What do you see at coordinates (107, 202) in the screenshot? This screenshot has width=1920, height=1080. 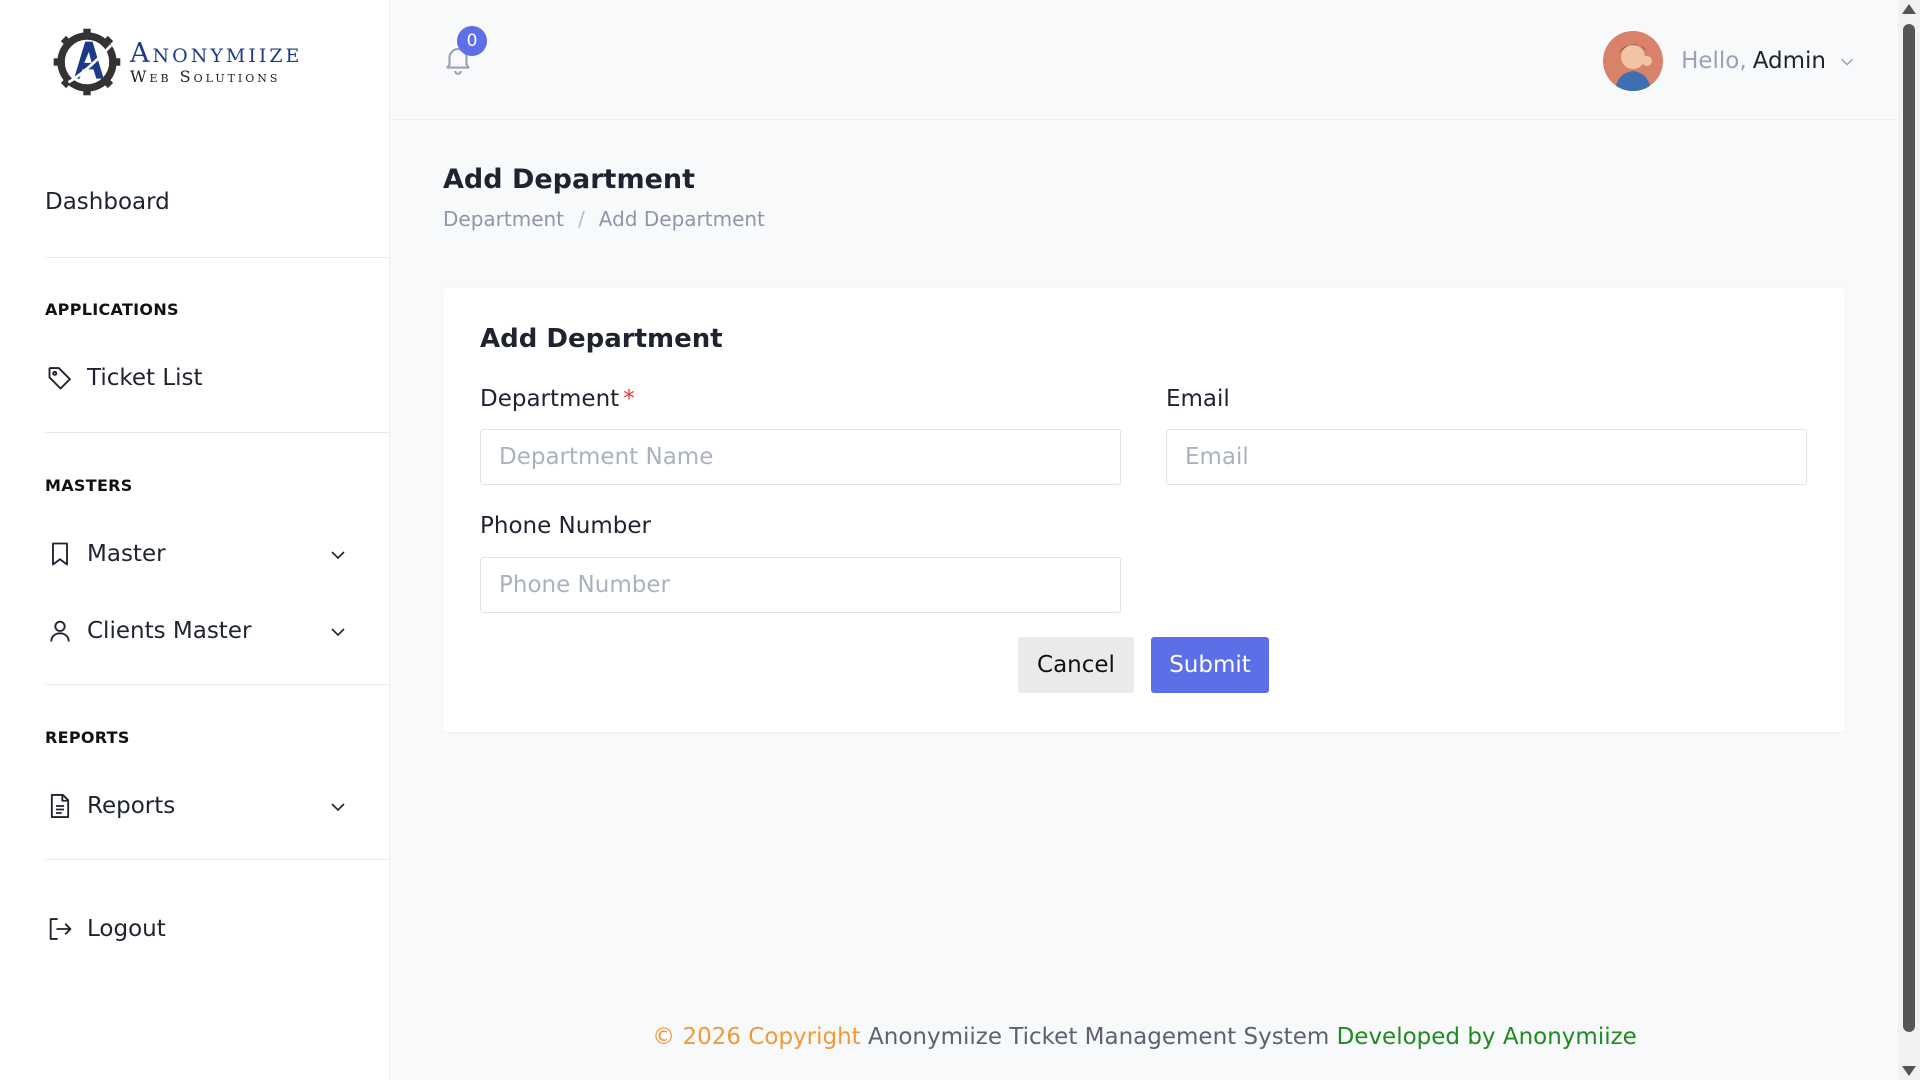 I see `sidebar-item-label: Dashboard` at bounding box center [107, 202].